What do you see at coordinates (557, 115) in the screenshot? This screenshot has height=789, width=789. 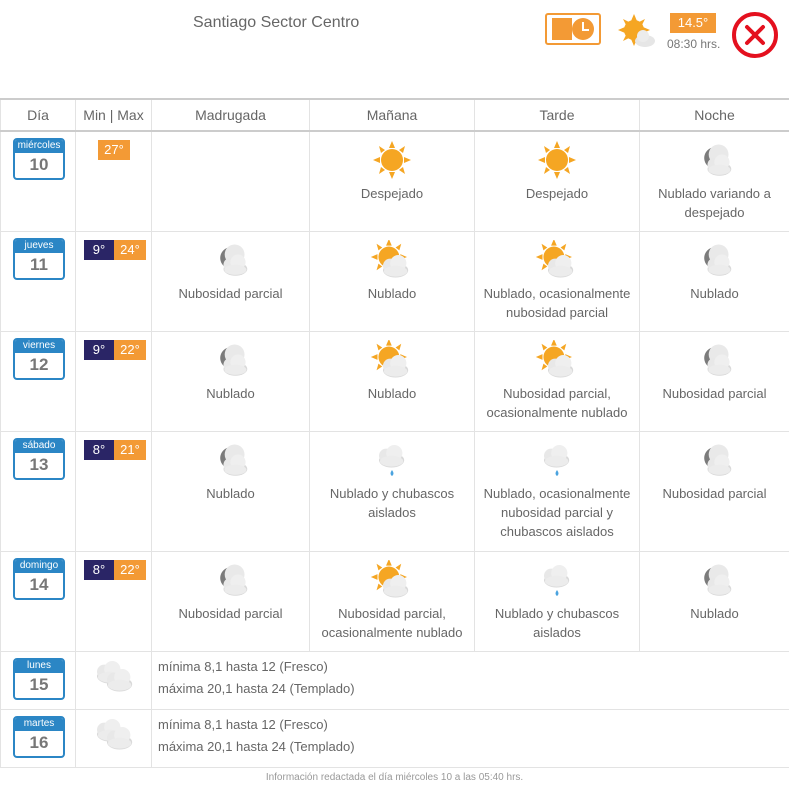 I see `column-header-tarde: Tarde` at bounding box center [557, 115].